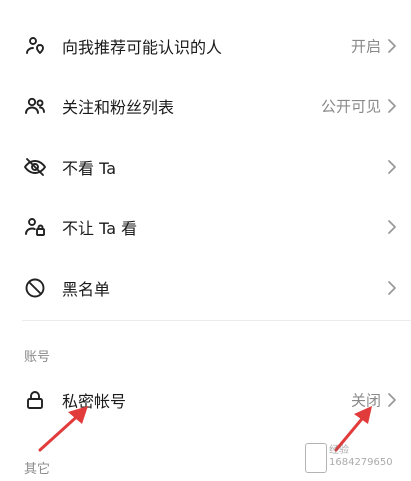 This screenshot has height=481, width=411. Describe the element at coordinates (35, 227) in the screenshot. I see `person-lock-icon` at that location.